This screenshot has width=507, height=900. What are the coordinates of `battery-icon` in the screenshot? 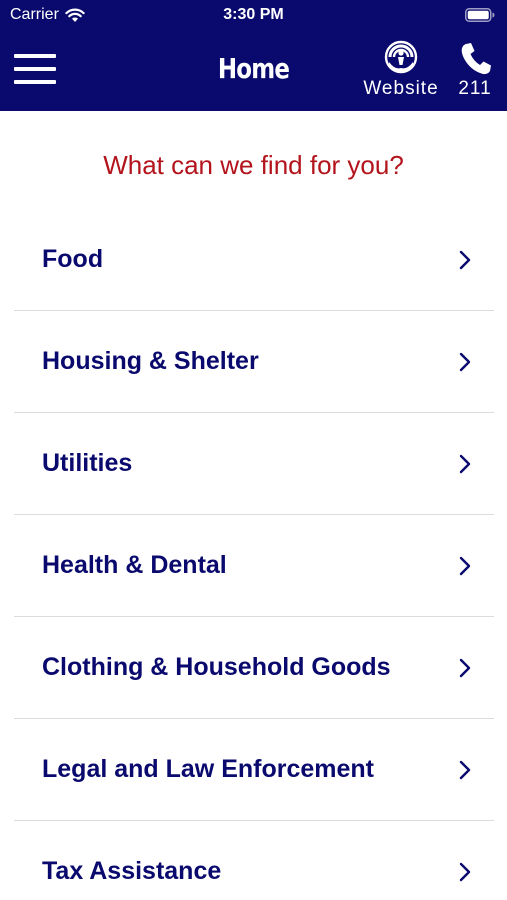 It's located at (480, 15).